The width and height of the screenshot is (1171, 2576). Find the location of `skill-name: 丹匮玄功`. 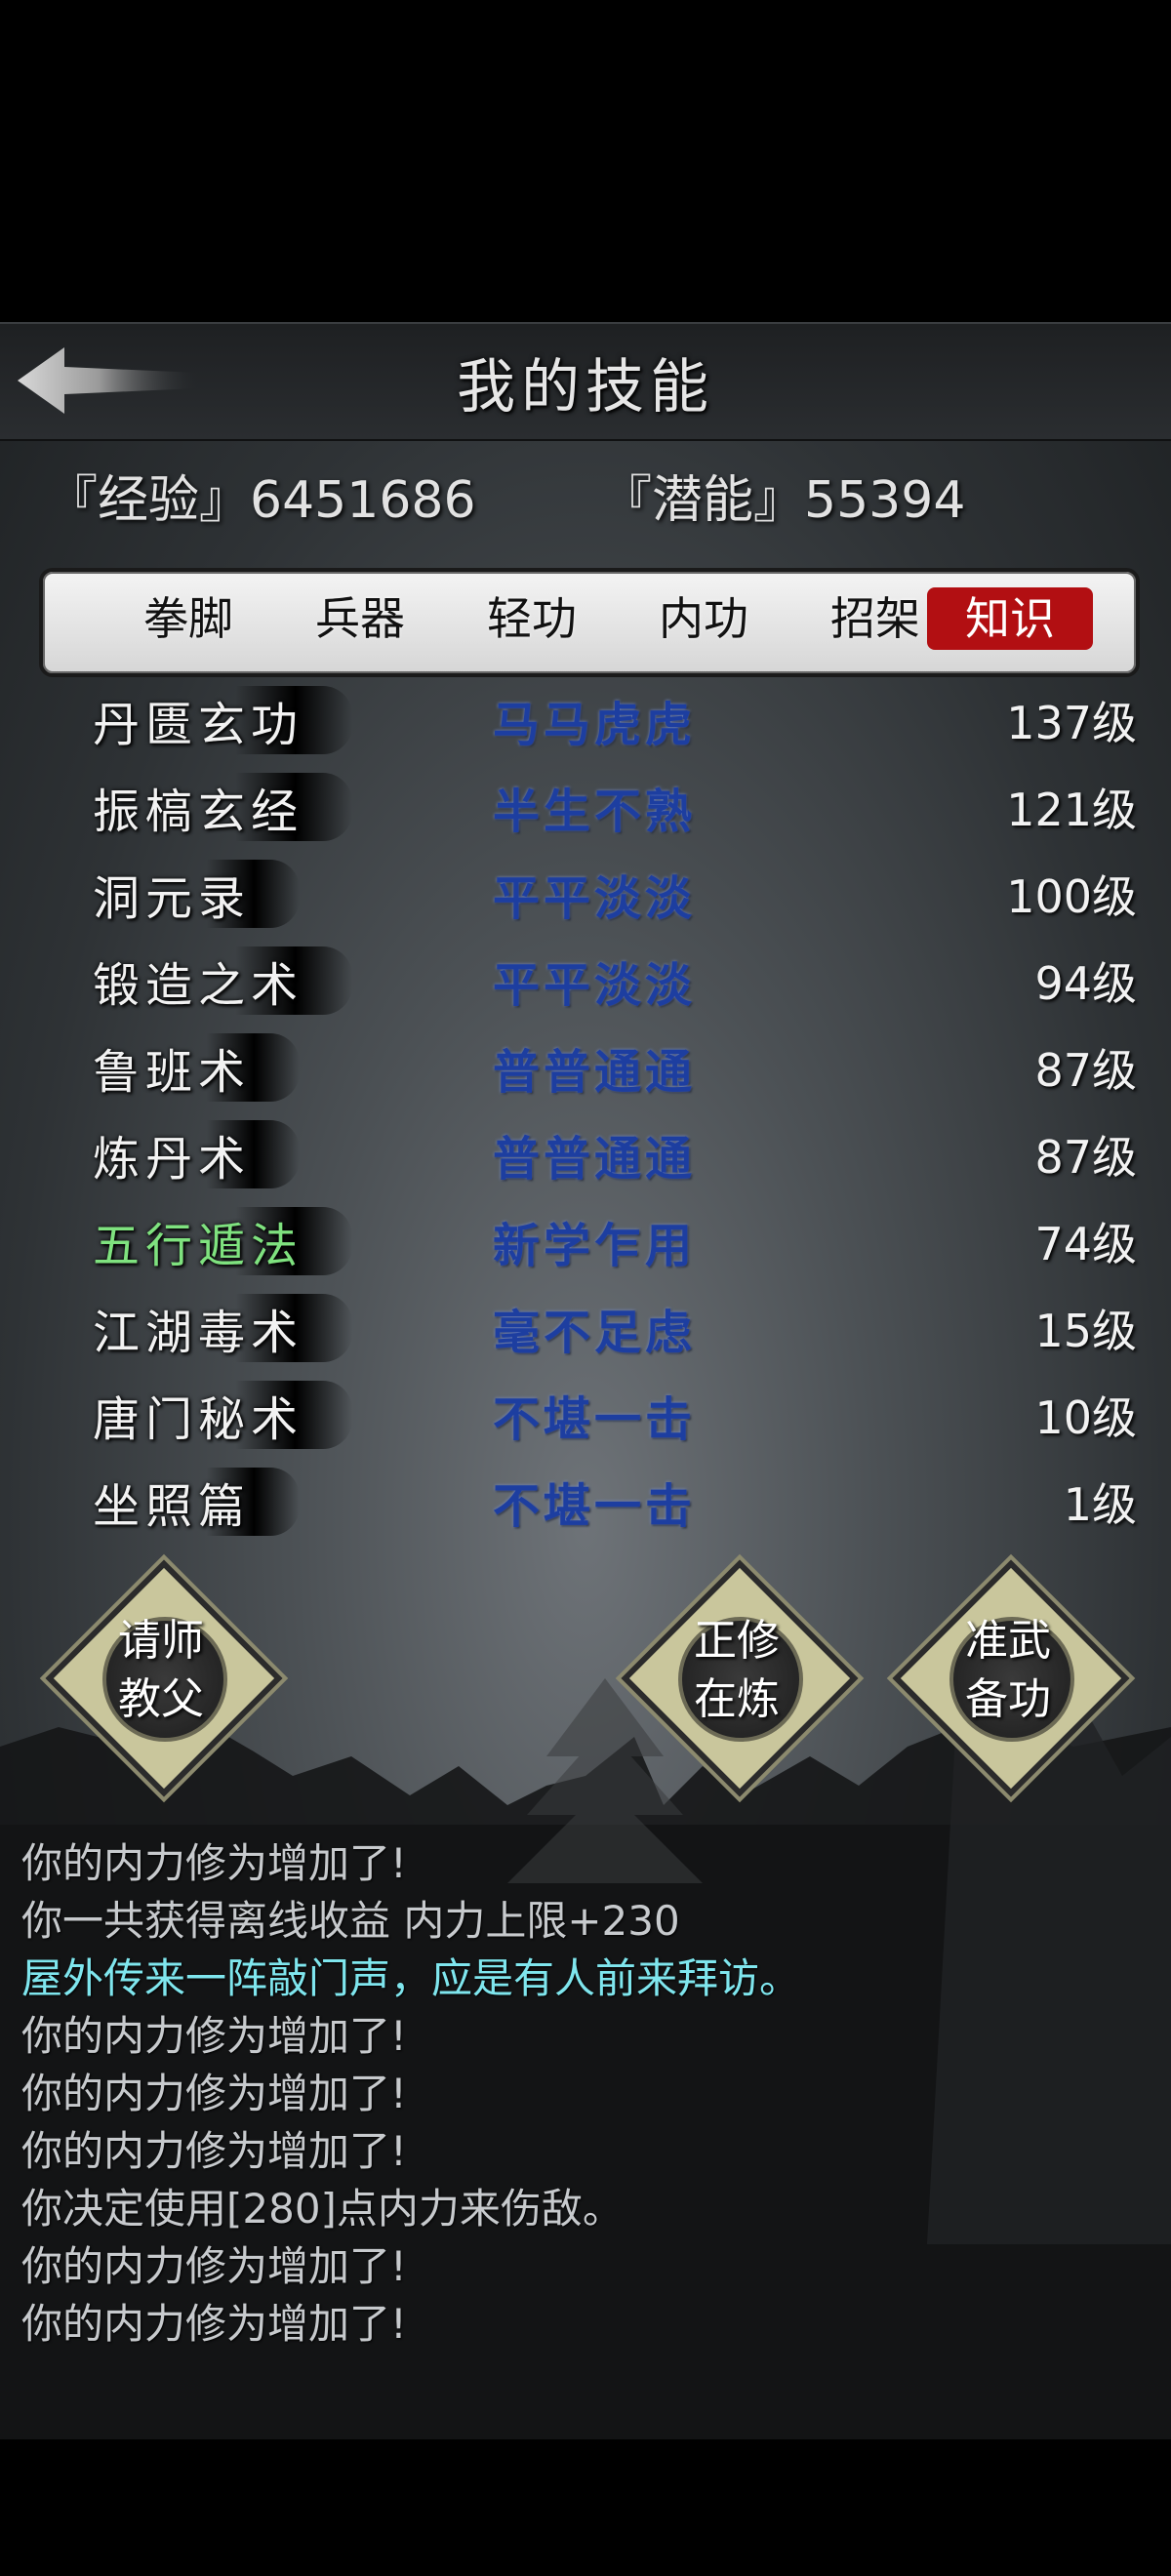

skill-name: 丹匮玄功 is located at coordinates (223, 720).